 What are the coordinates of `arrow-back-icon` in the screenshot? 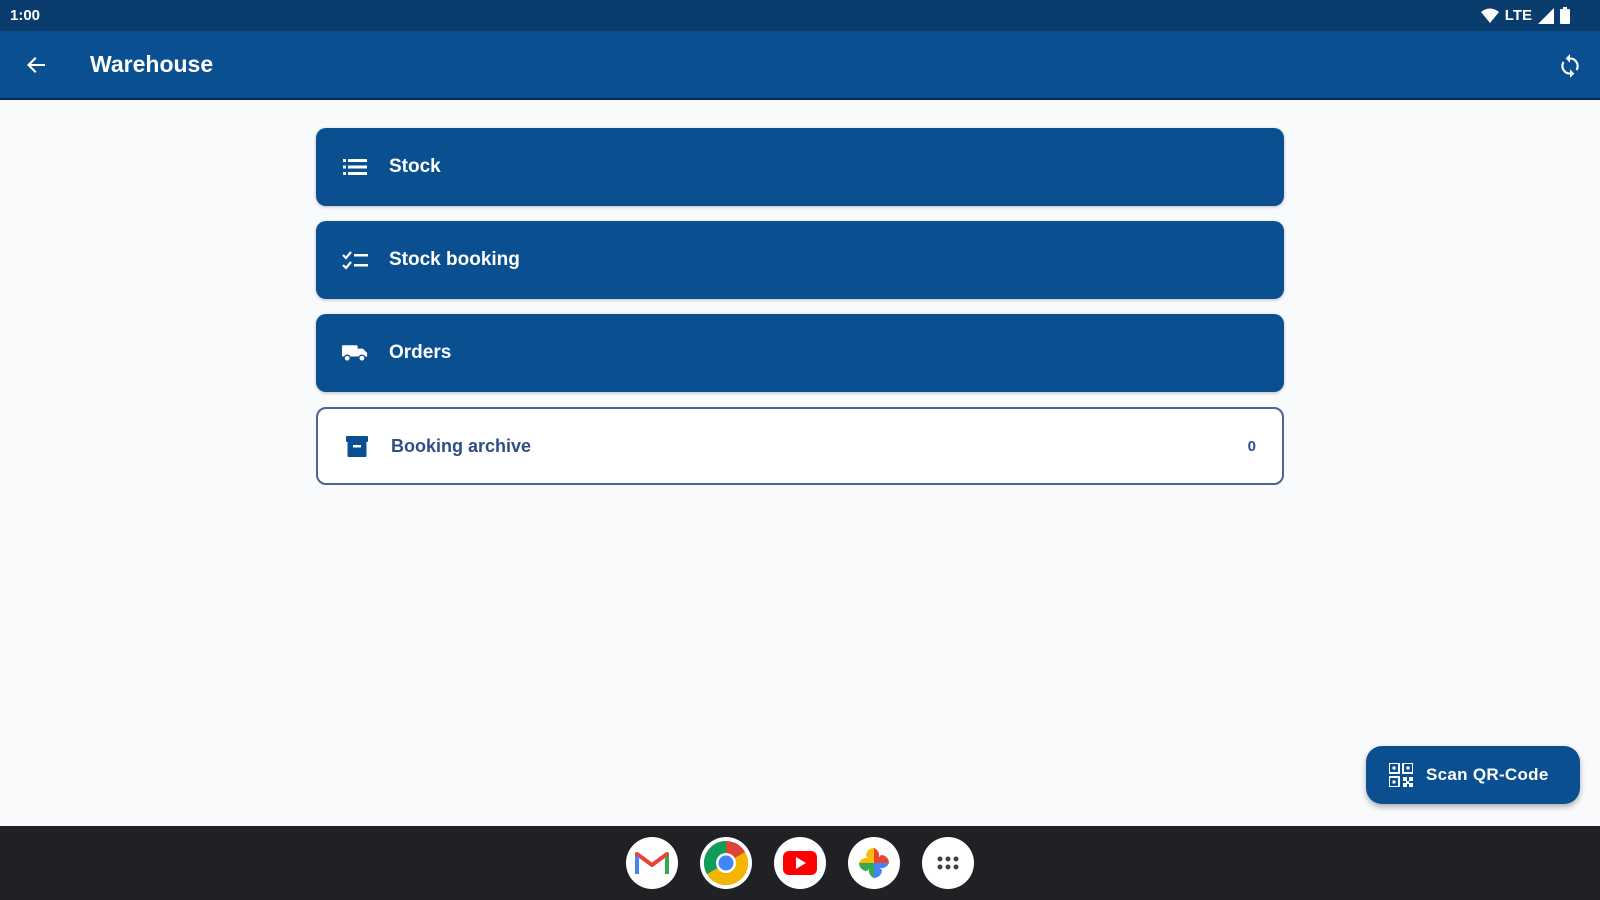 It's located at (36, 64).